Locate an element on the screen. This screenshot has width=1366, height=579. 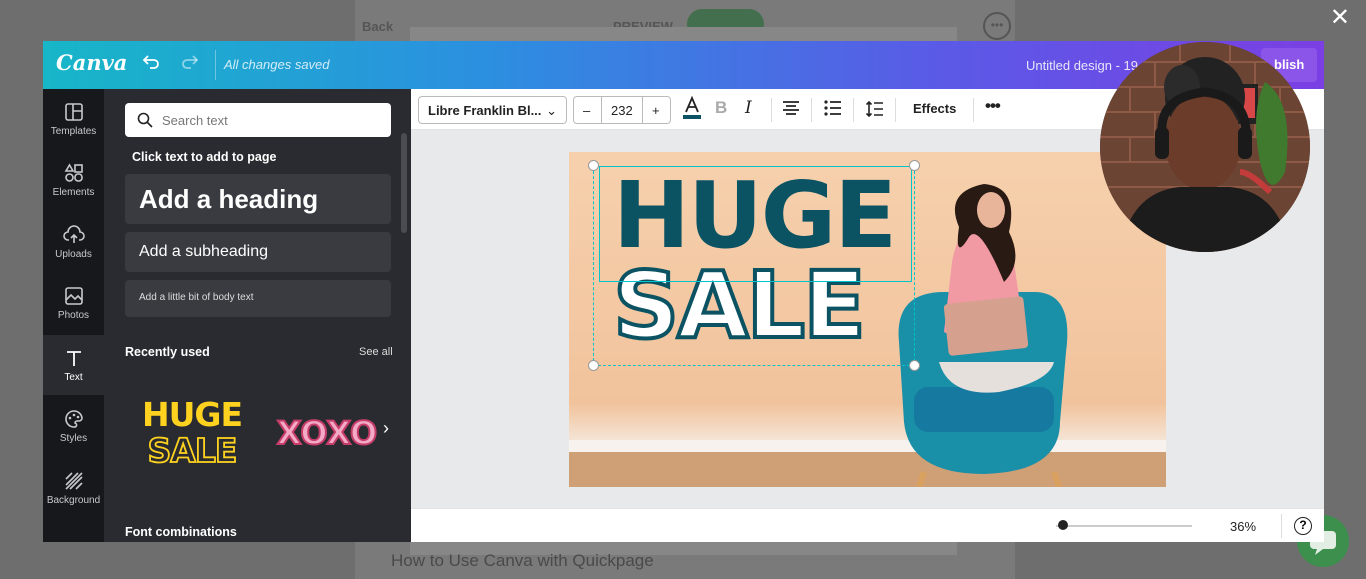
recent-item-line1: HUGE is located at coordinates (192, 414).